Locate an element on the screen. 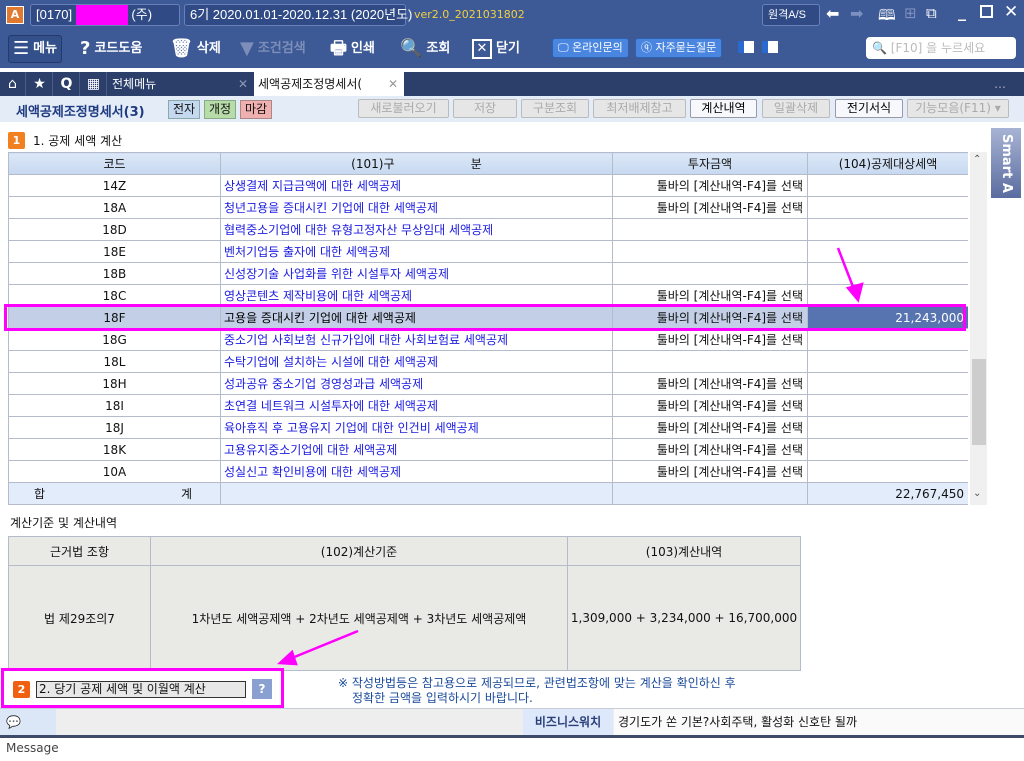  smart-a-panel-tab: Smart A is located at coordinates (1006, 163).